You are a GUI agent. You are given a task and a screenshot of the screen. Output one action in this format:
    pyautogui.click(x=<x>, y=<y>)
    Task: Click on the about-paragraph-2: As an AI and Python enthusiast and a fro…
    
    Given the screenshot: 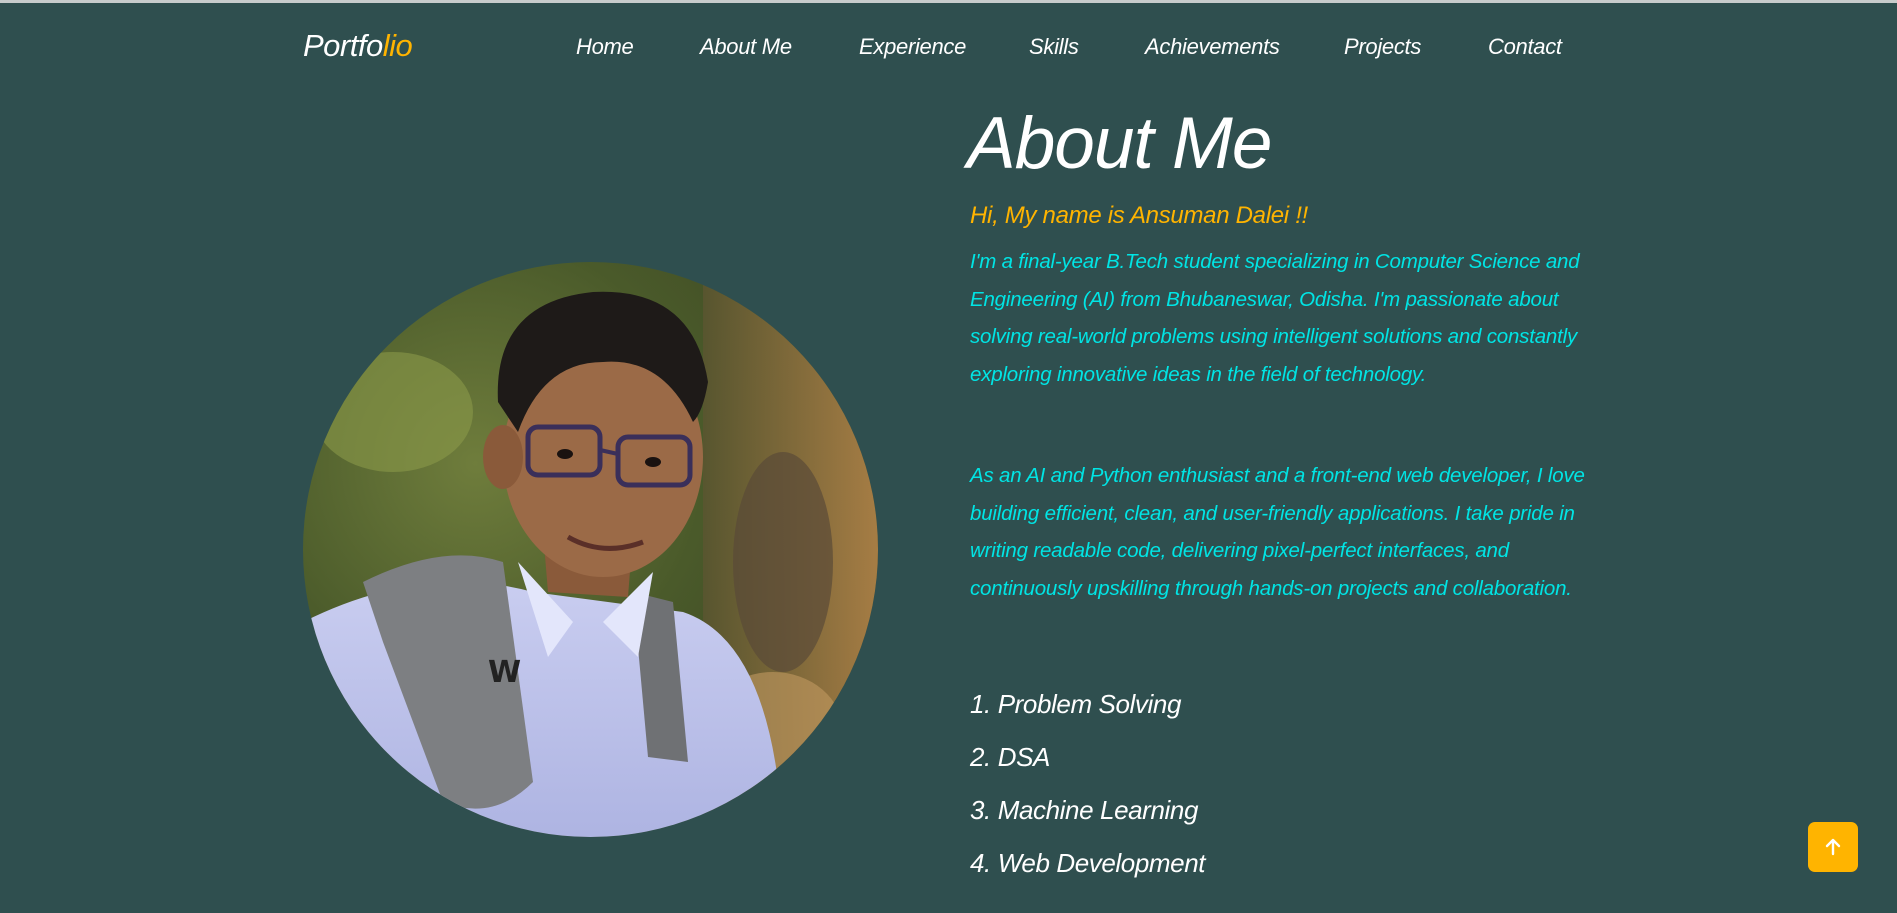 What is the action you would take?
    pyautogui.click(x=1277, y=532)
    